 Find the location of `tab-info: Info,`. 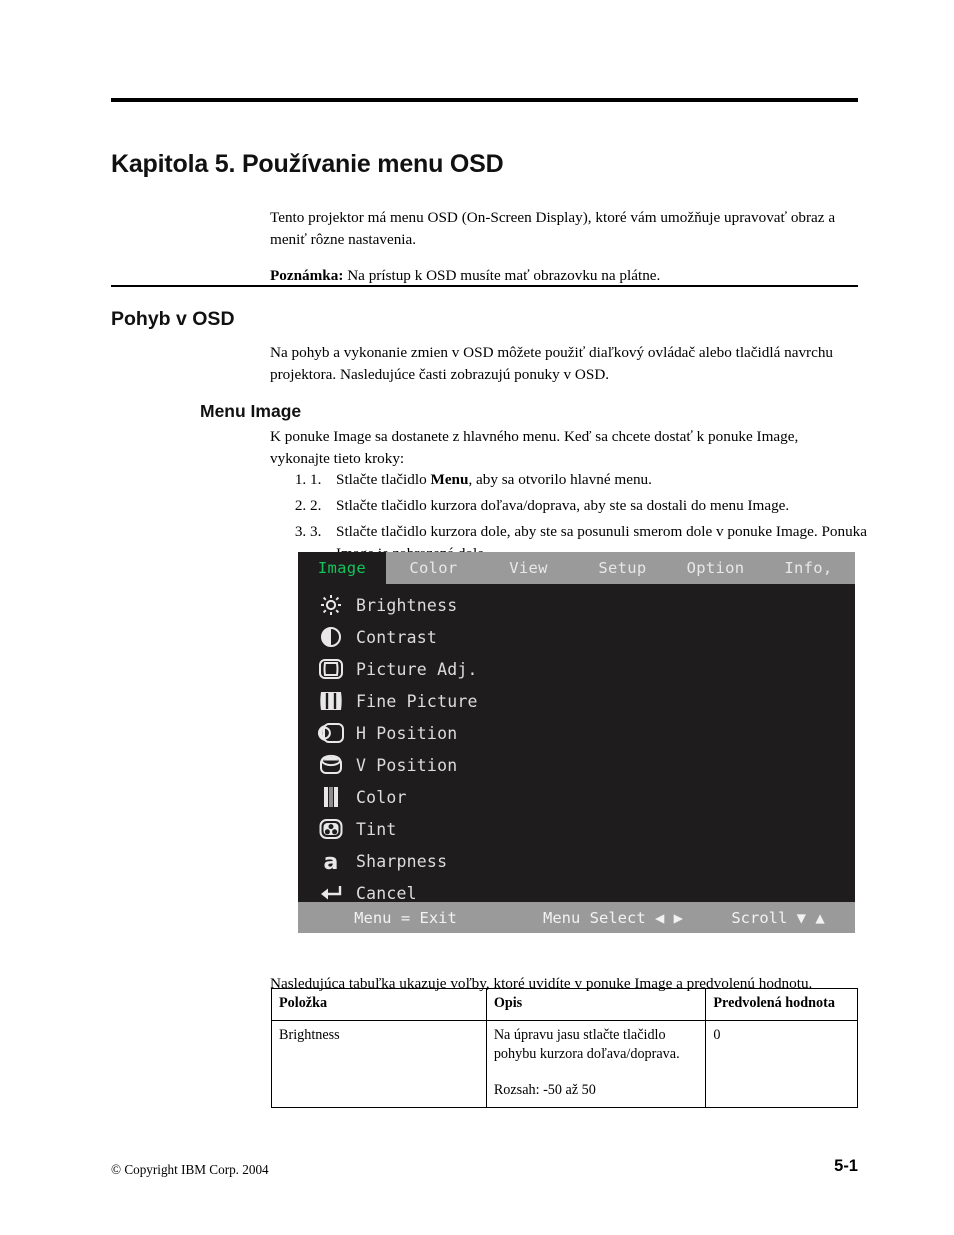

tab-info: Info, is located at coordinates (808, 568).